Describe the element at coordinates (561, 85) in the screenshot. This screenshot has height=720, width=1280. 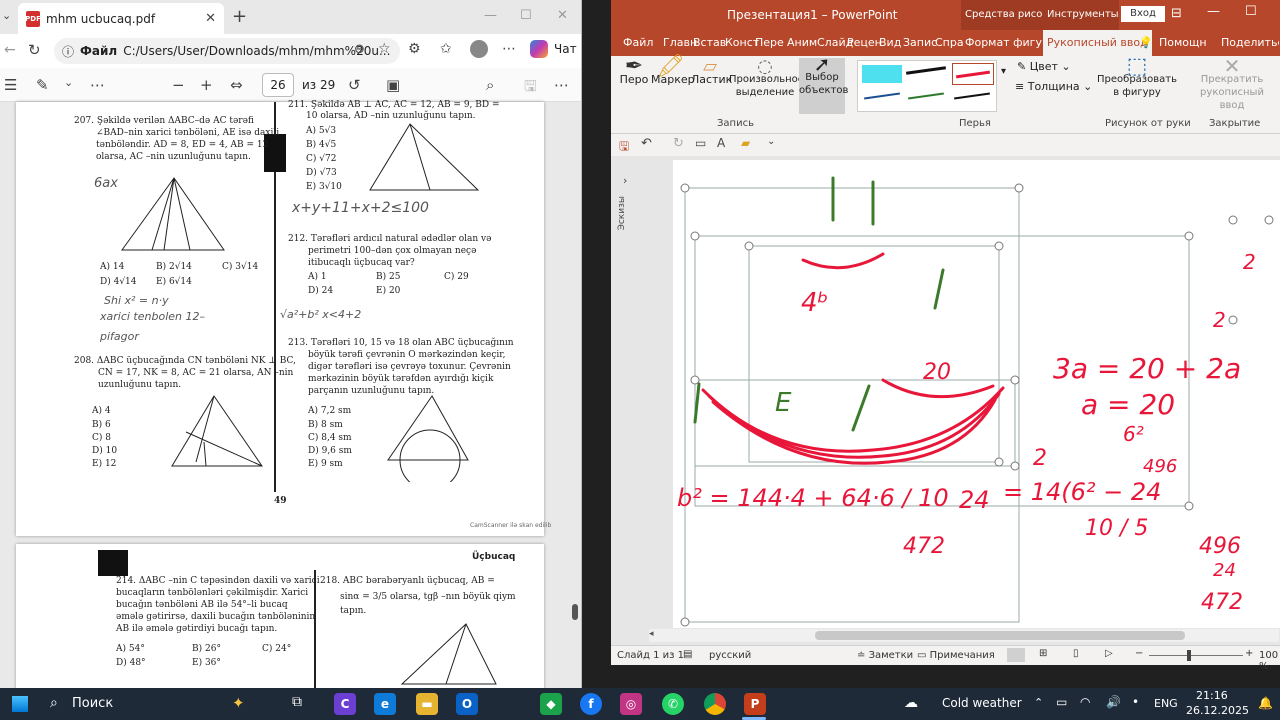
I see `pdf-more-icon: ⋯` at that location.